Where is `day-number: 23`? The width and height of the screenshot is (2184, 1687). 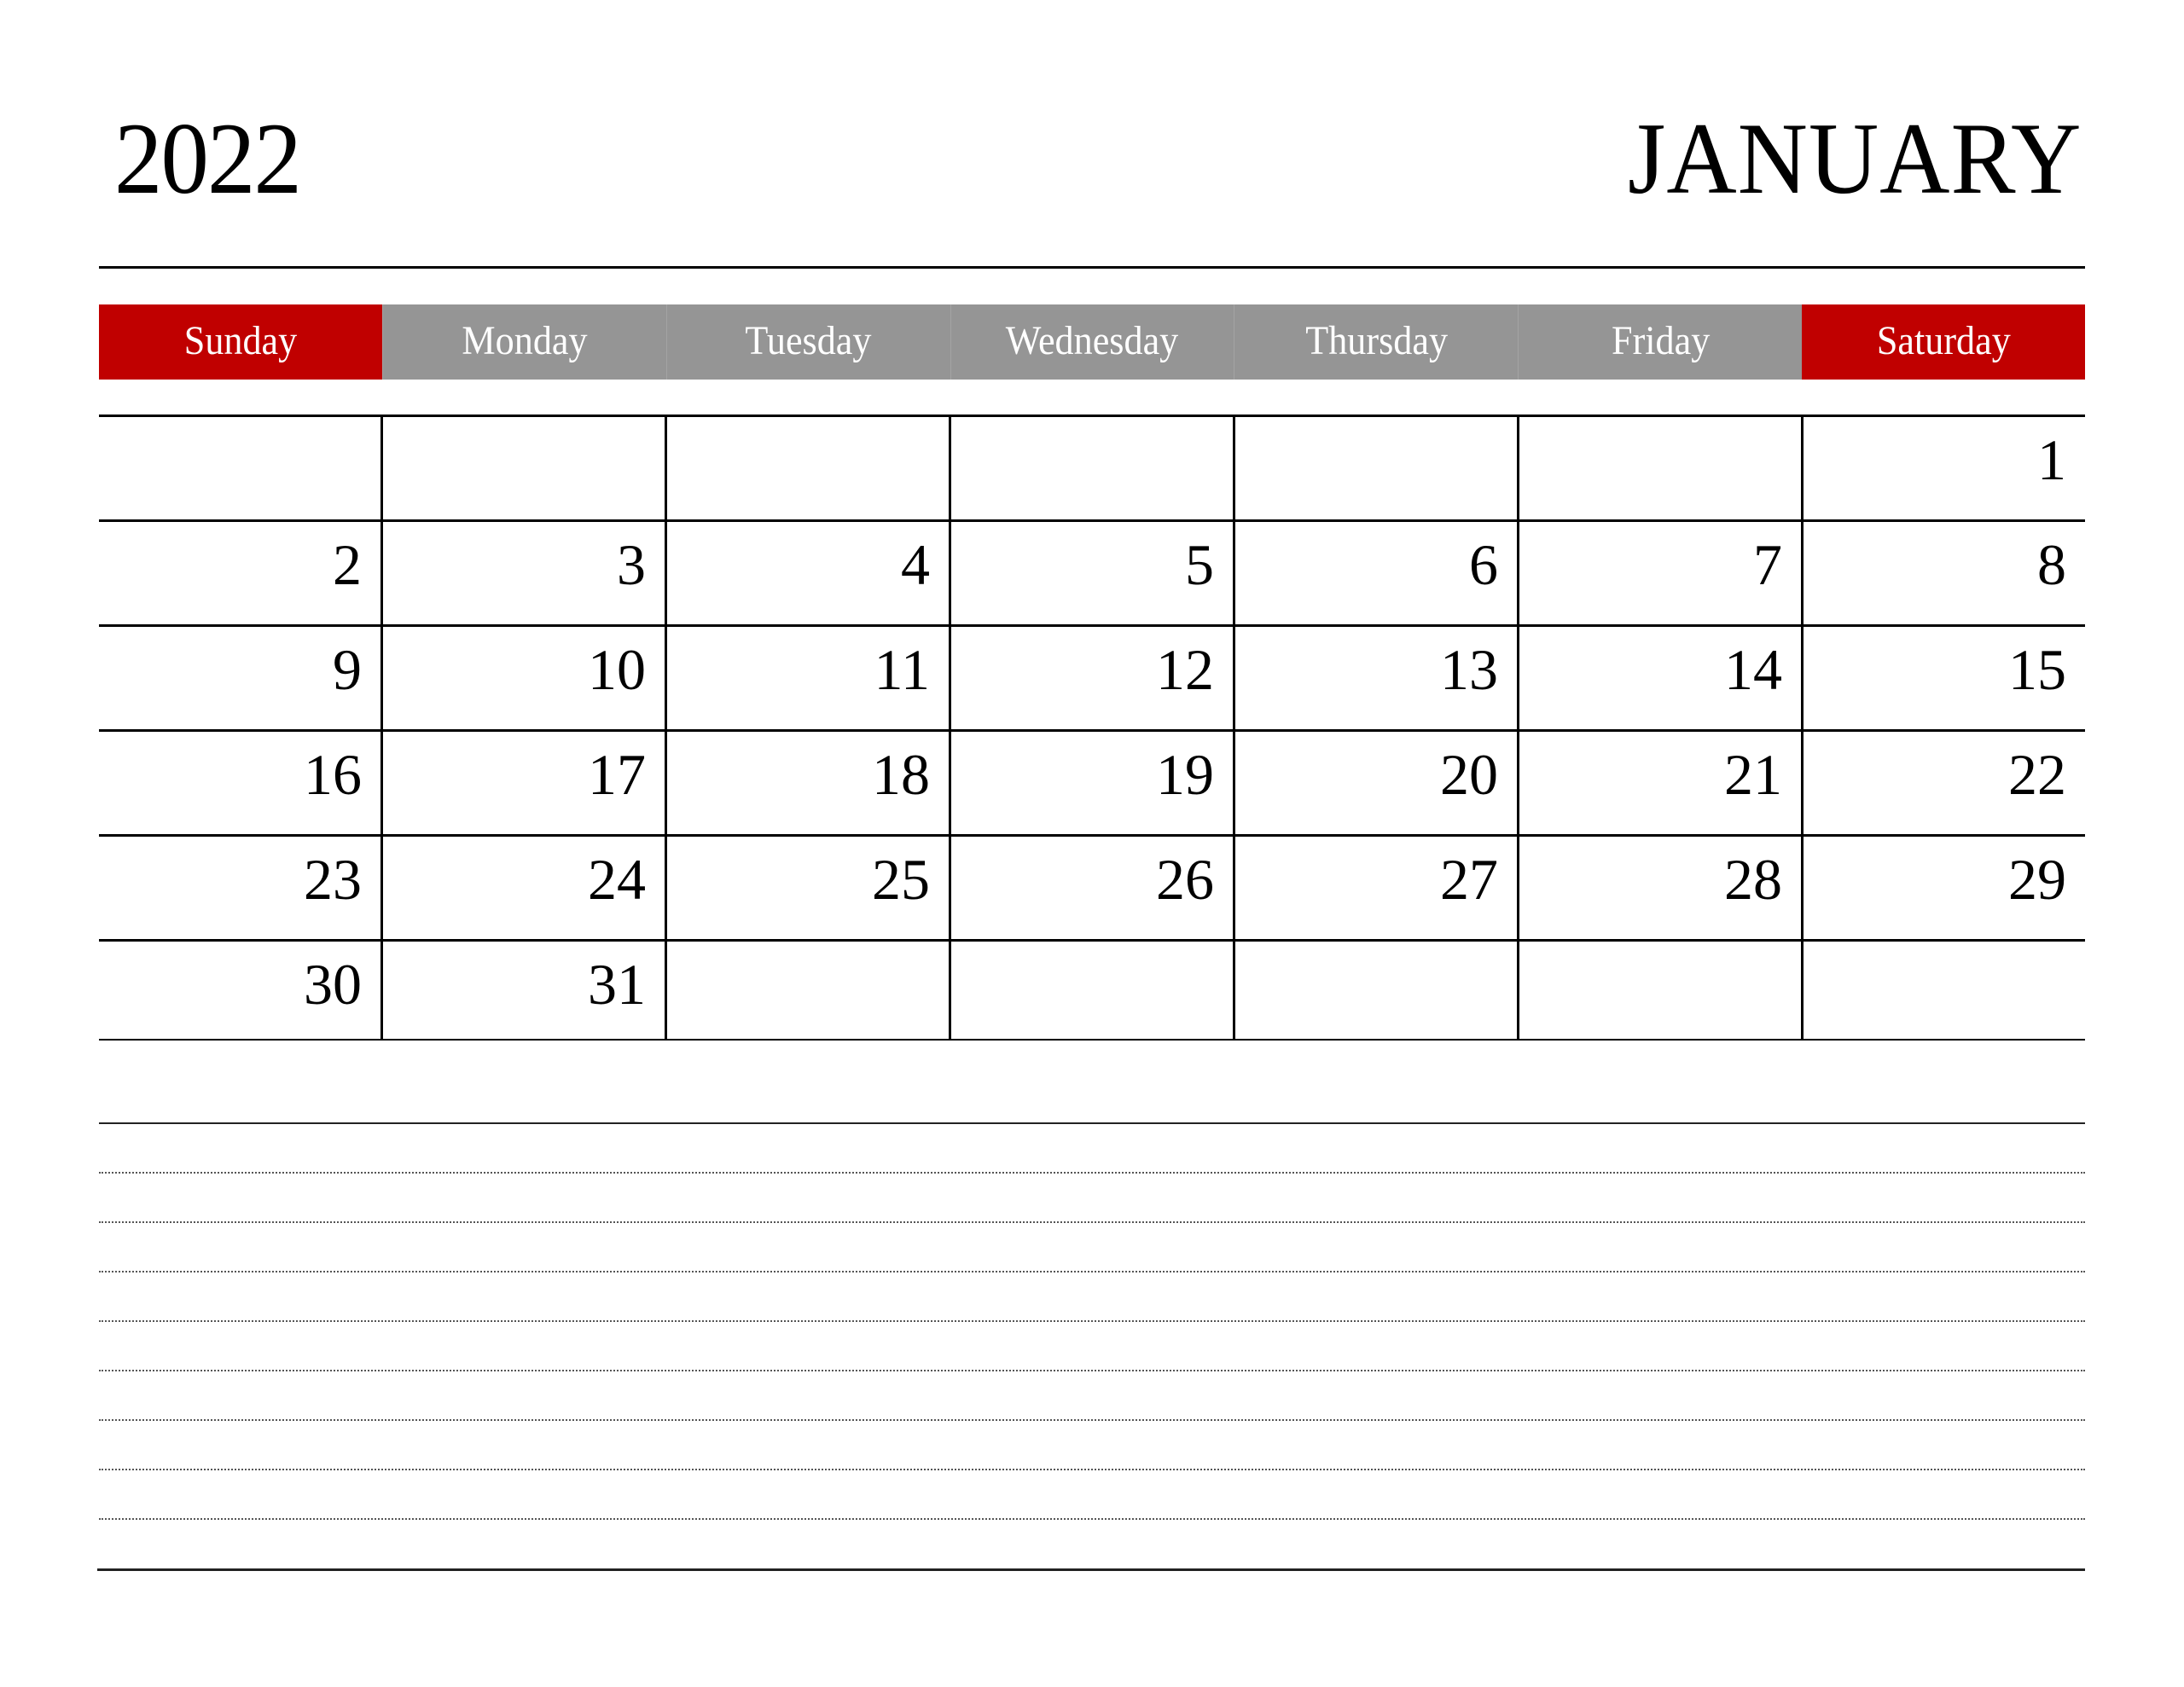
day-number: 23 is located at coordinates (333, 879).